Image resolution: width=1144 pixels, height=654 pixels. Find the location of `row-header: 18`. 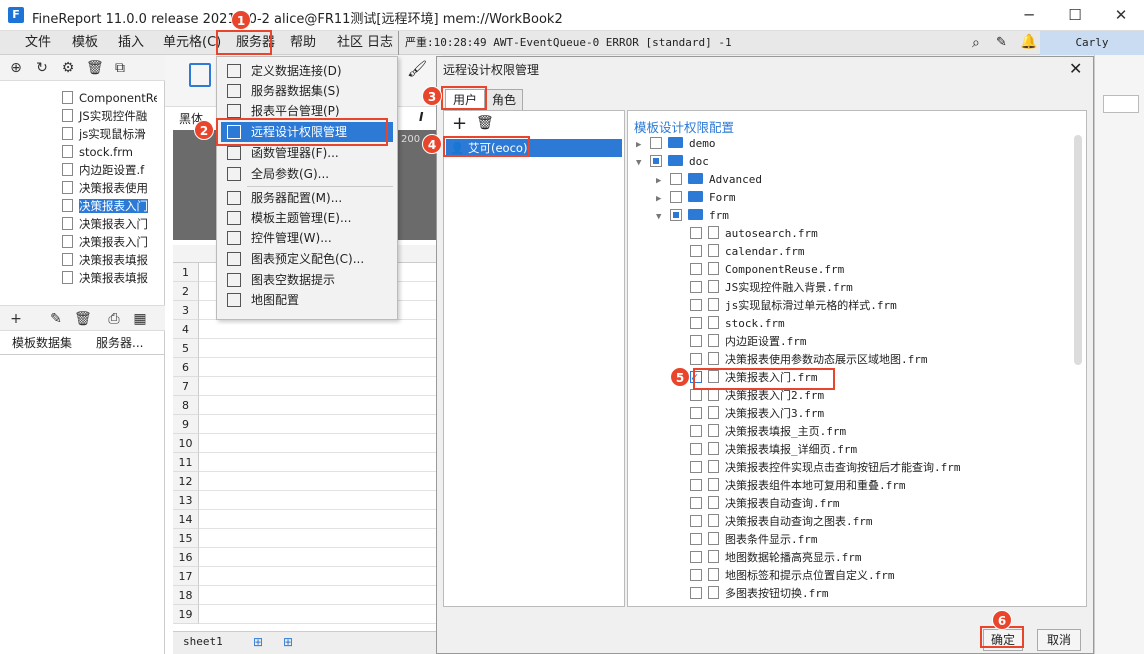

row-header: 18 is located at coordinates (186, 595).